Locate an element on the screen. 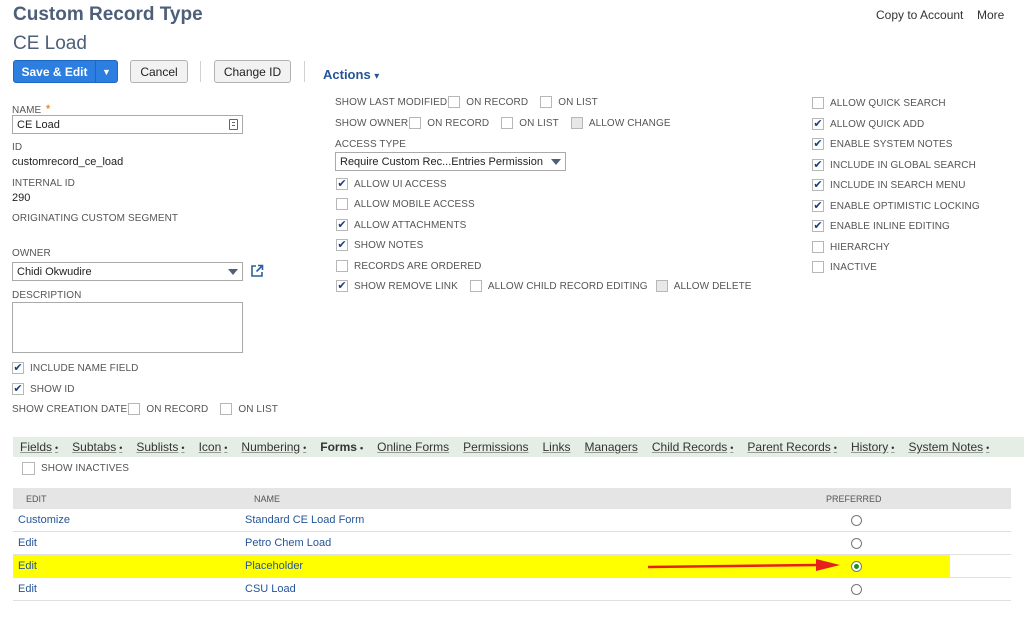 This screenshot has height=617, width=1024. originating-custom-segment-label: ORIGINATING CUSTOM SEGMENT is located at coordinates (95, 218).